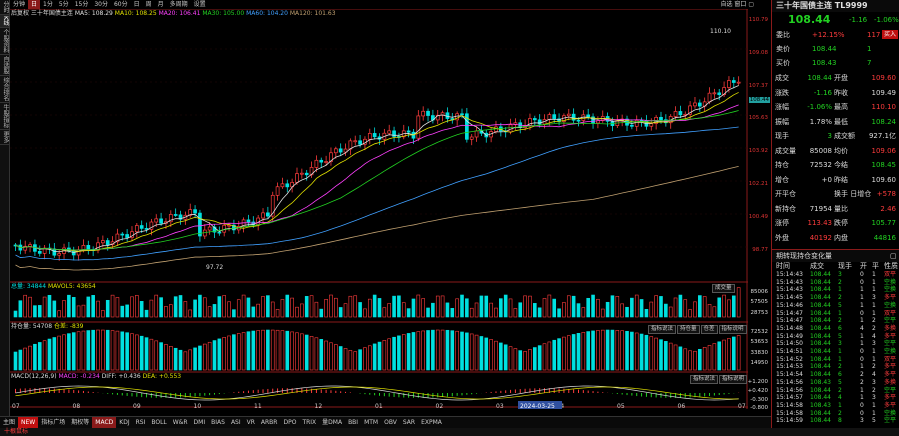 This screenshot has width=899, height=436. Describe the element at coordinates (732, 329) in the screenshot. I see `oi-button-3: 指标说明` at that location.